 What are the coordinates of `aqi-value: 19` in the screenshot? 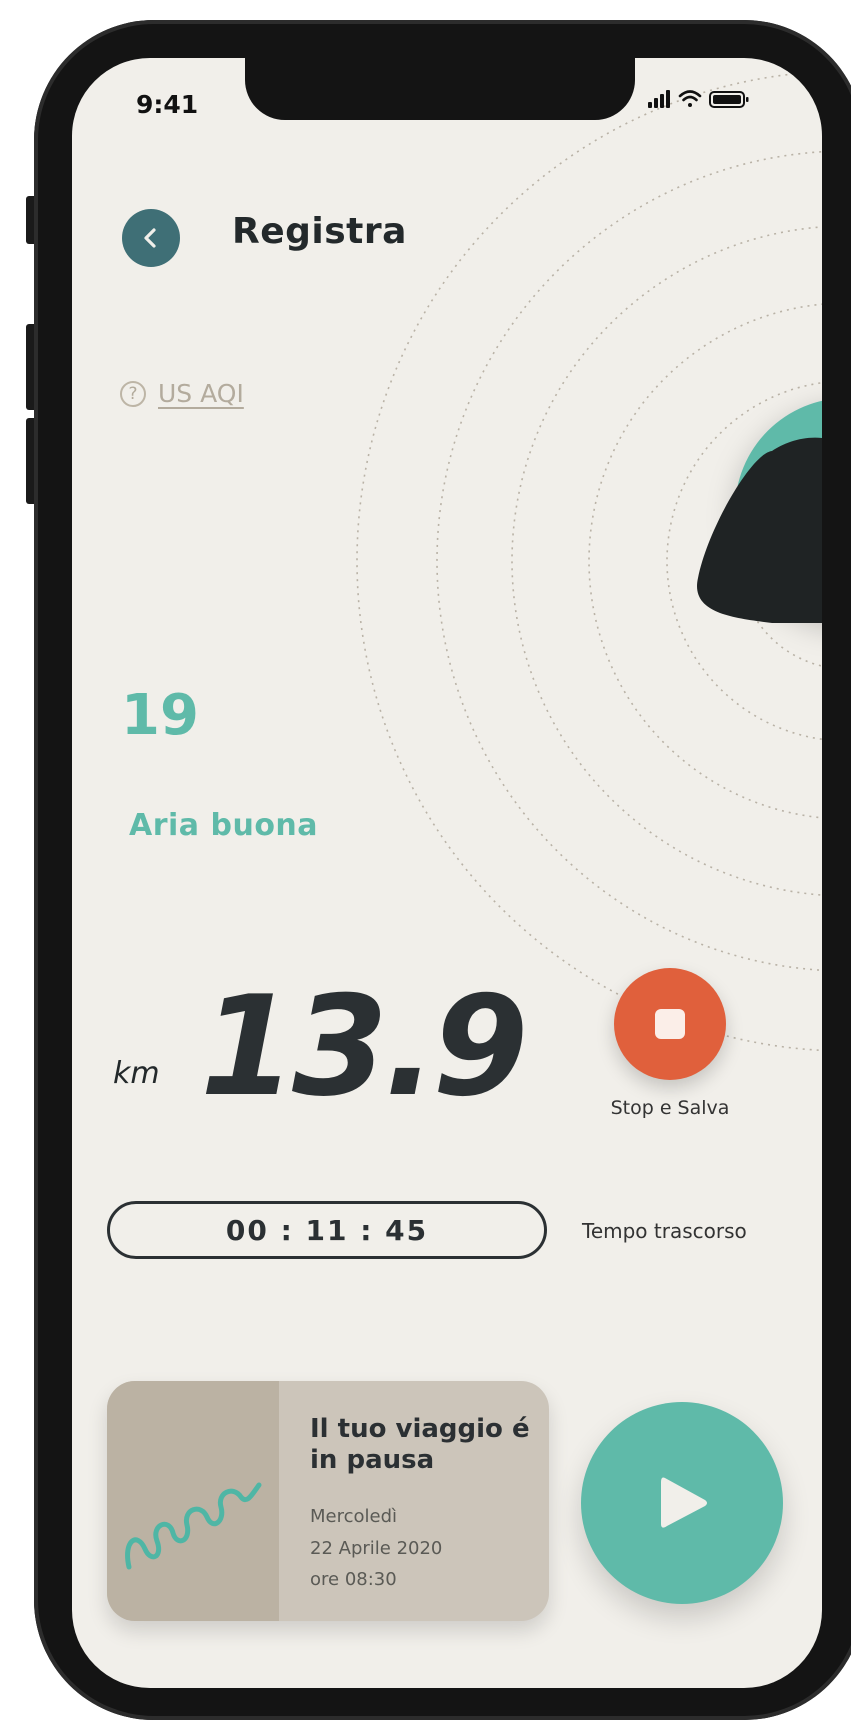 It's located at (160, 715).